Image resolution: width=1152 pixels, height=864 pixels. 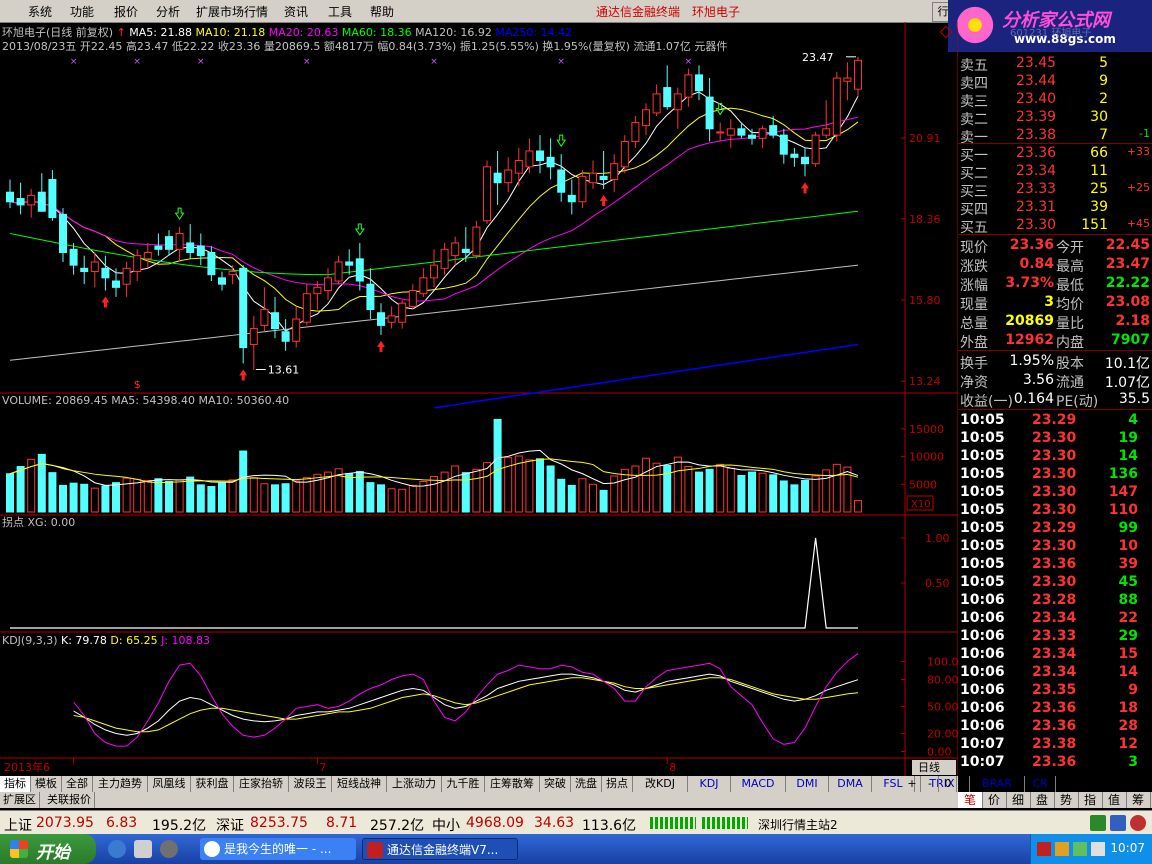 I want to click on right-tab-2: 细, so click(x=1018, y=800).